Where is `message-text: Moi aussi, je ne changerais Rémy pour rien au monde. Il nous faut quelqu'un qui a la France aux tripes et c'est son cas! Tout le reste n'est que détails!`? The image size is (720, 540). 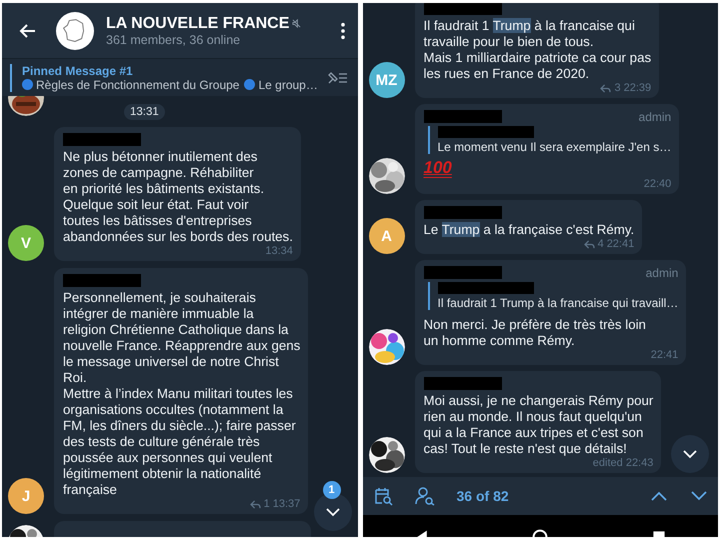 message-text: Moi aussi, je ne changerais Rémy pour rien au monde. Il nous faut quelqu'un qui a la France aux tripes et c'est son cas! Tout le reste n'est que détails! is located at coordinates (539, 425).